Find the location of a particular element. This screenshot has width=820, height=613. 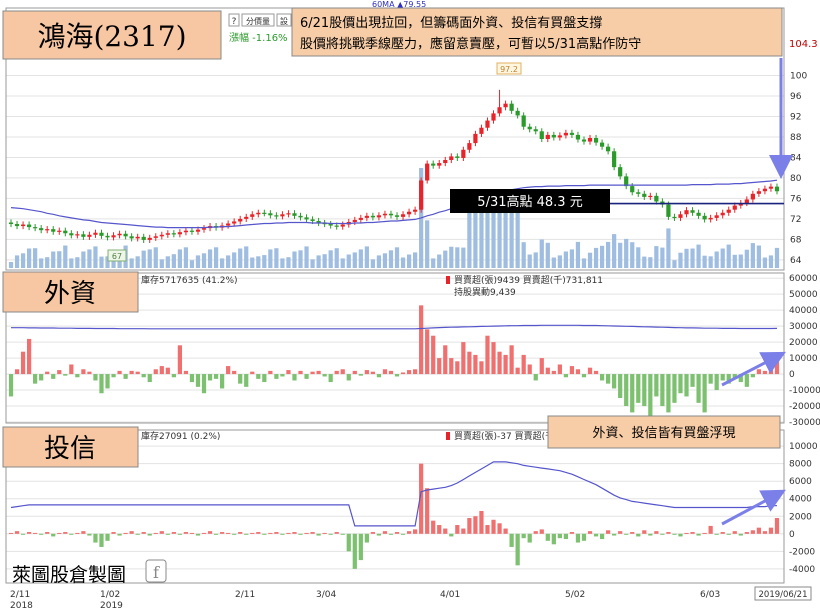

buy-note: 外資、投信皆有買盤浮現 is located at coordinates (663, 433).